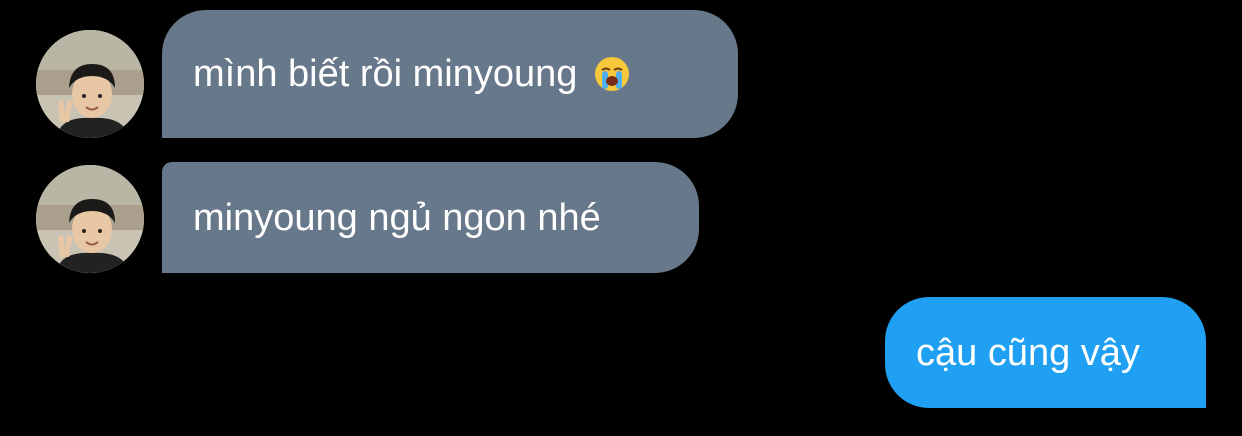 The image size is (1242, 436). What do you see at coordinates (397, 217) in the screenshot?
I see `message-text: minyoung ngủ ngon nhé` at bounding box center [397, 217].